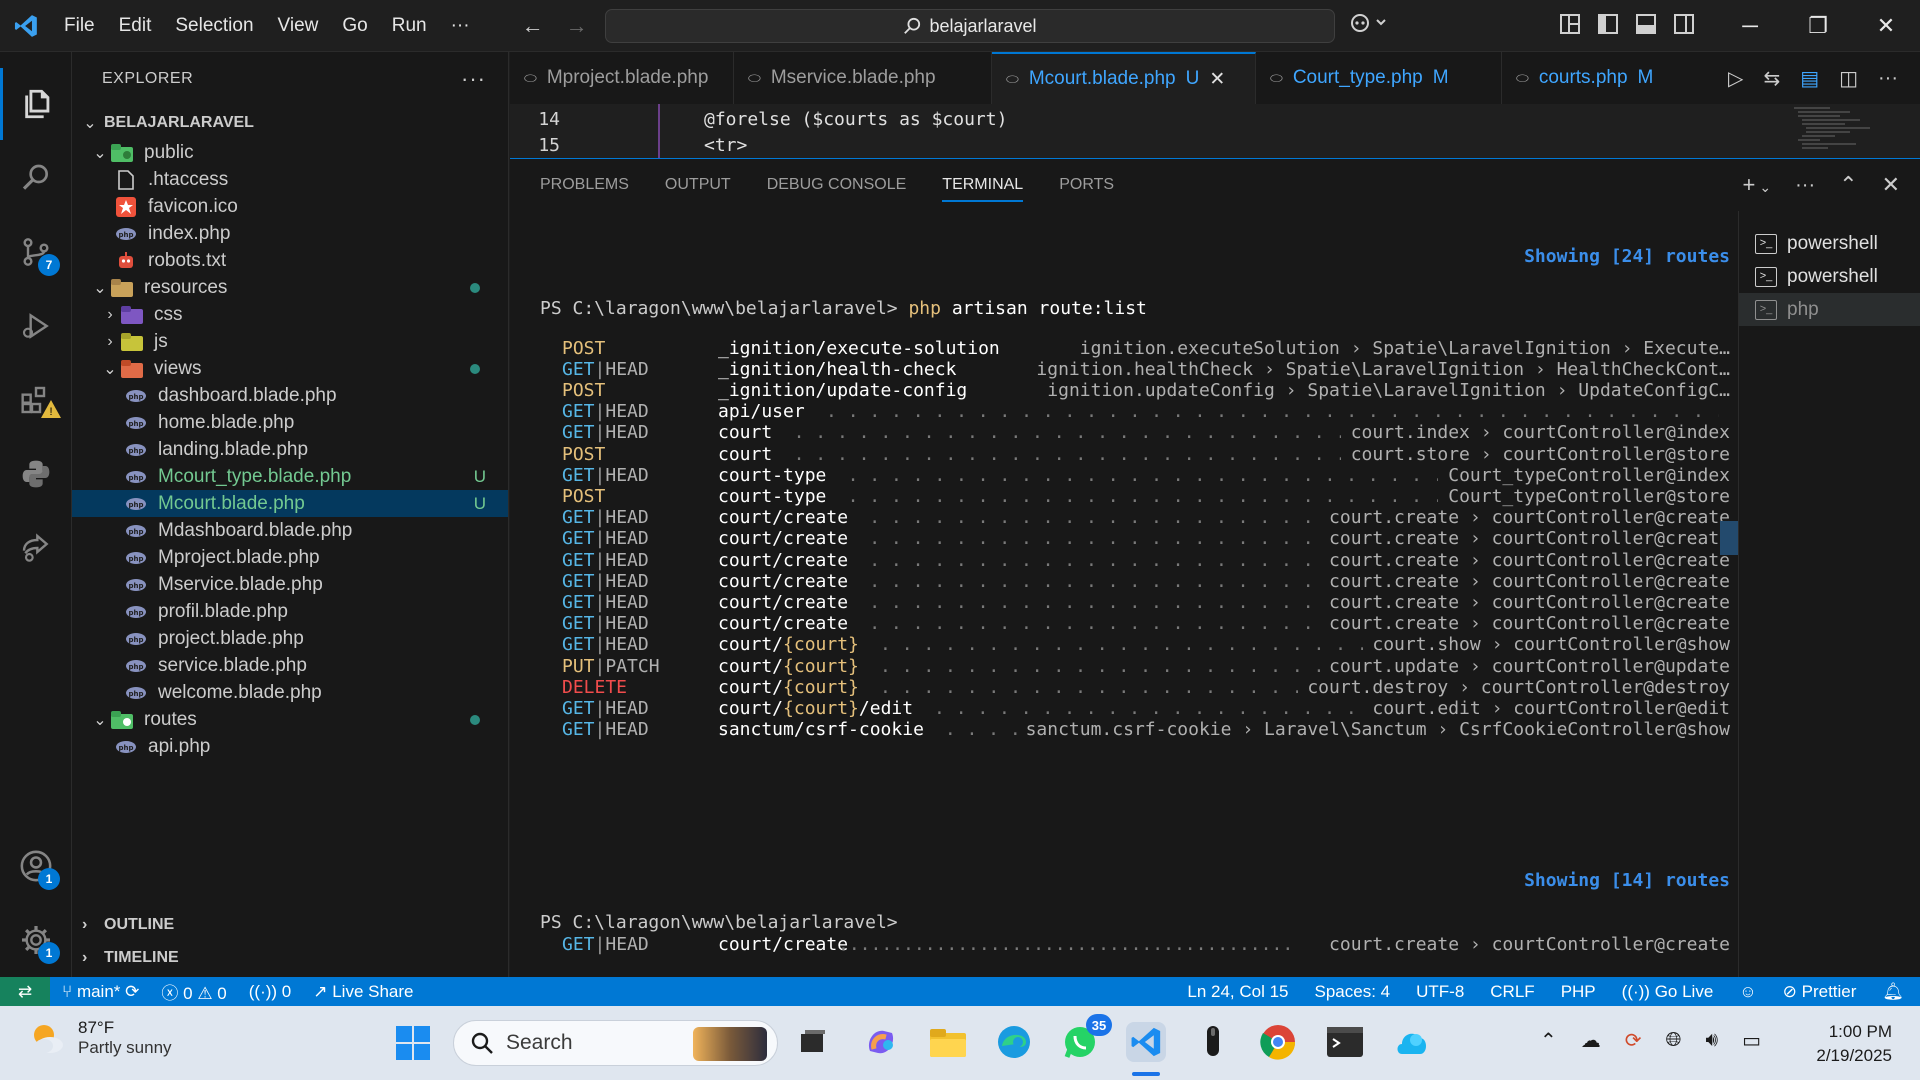 This screenshot has width=1920, height=1080. Describe the element at coordinates (290, 719) in the screenshot. I see `folder-routes: ⌄ routes` at that location.